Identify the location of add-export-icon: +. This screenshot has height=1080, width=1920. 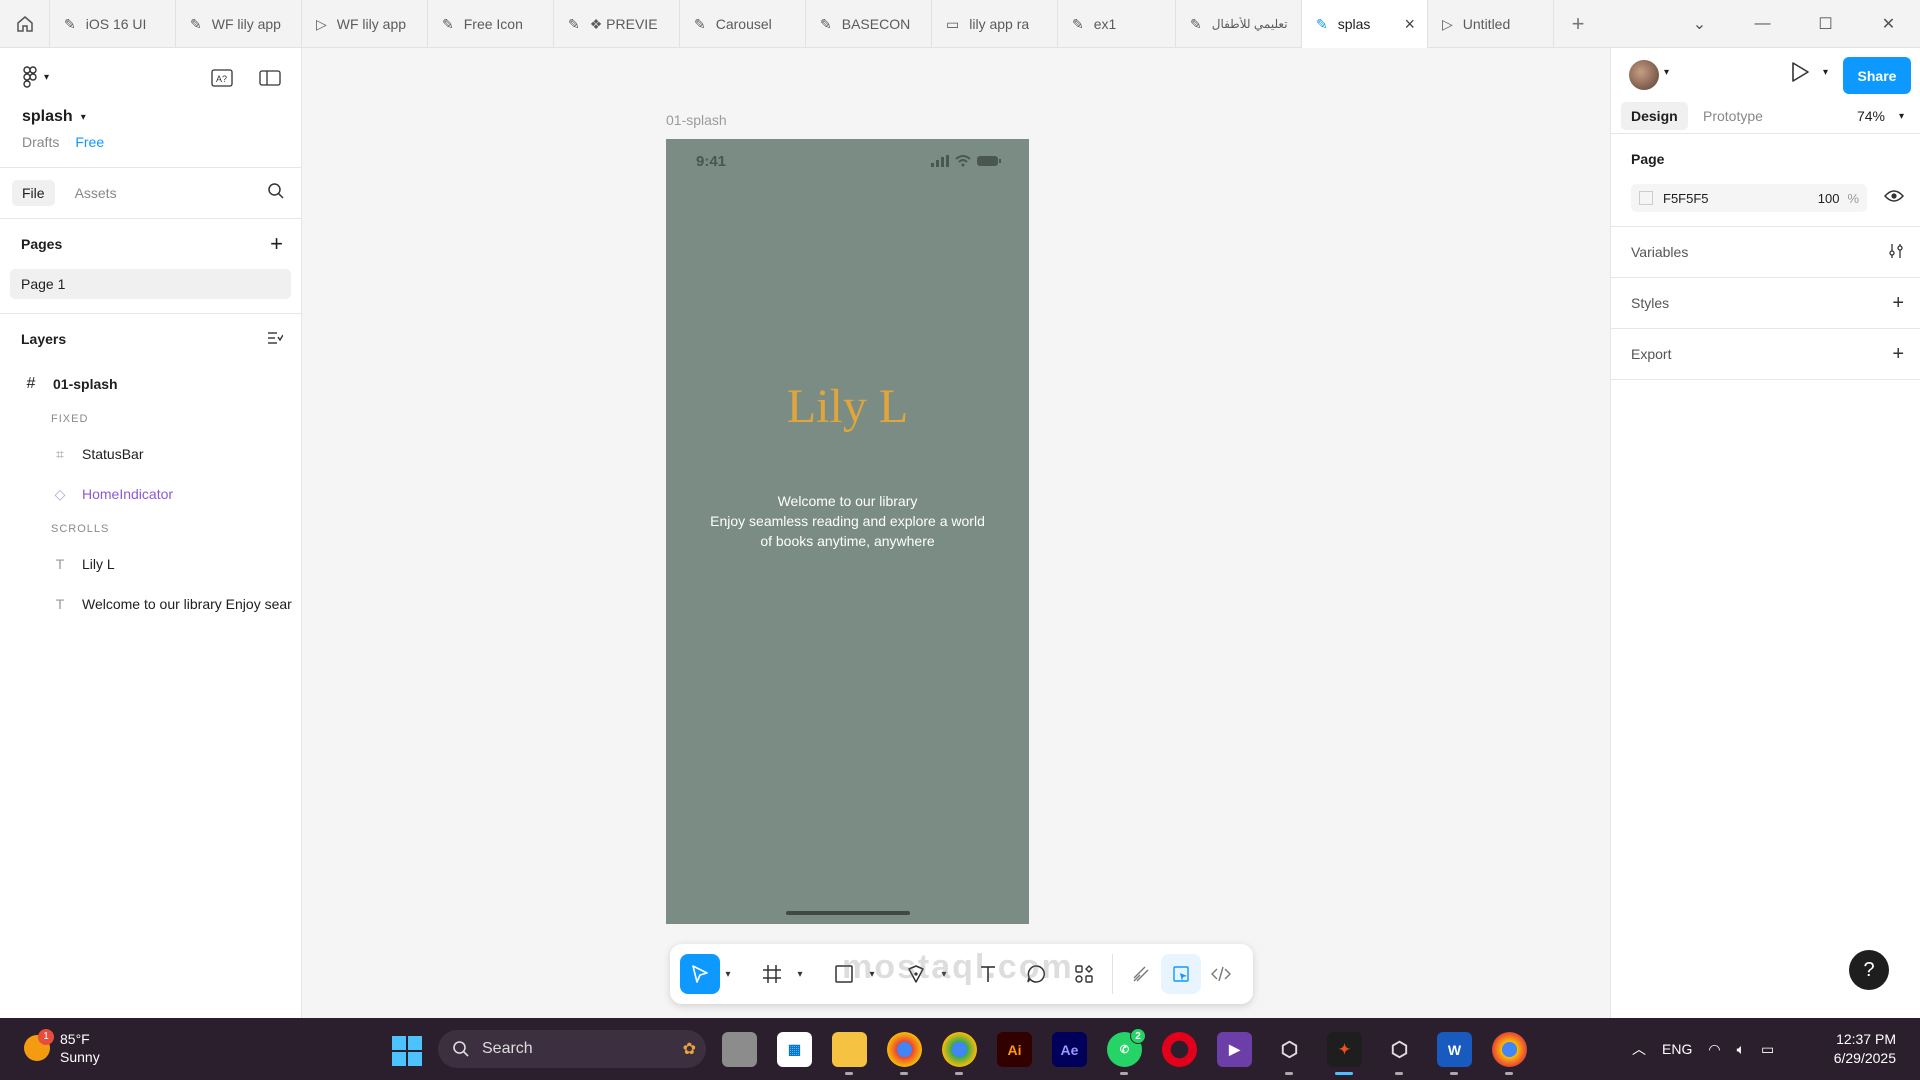
(1898, 354).